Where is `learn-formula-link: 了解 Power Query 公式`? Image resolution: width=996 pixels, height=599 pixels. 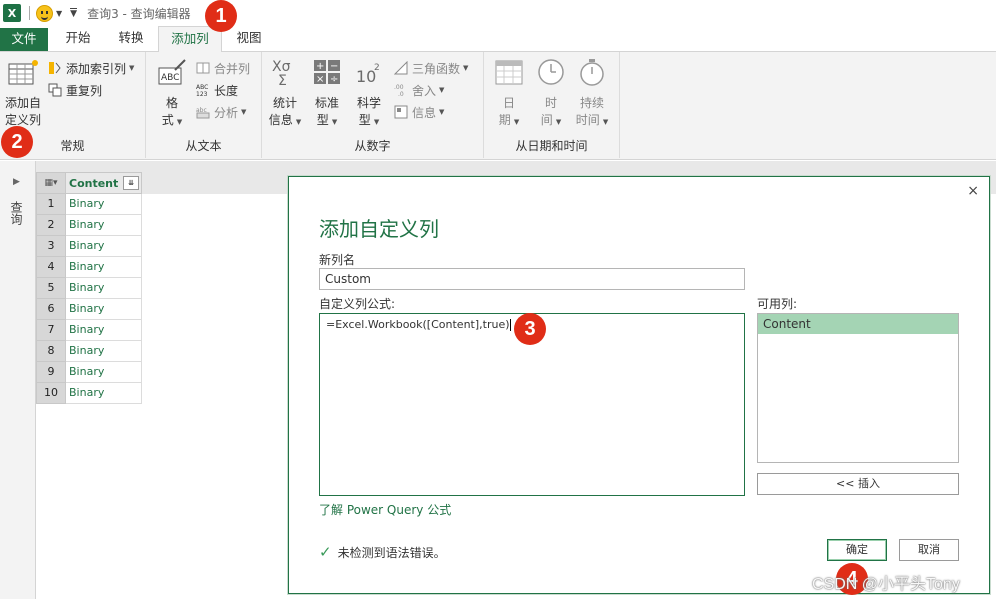 learn-formula-link: 了解 Power Query 公式 is located at coordinates (385, 509).